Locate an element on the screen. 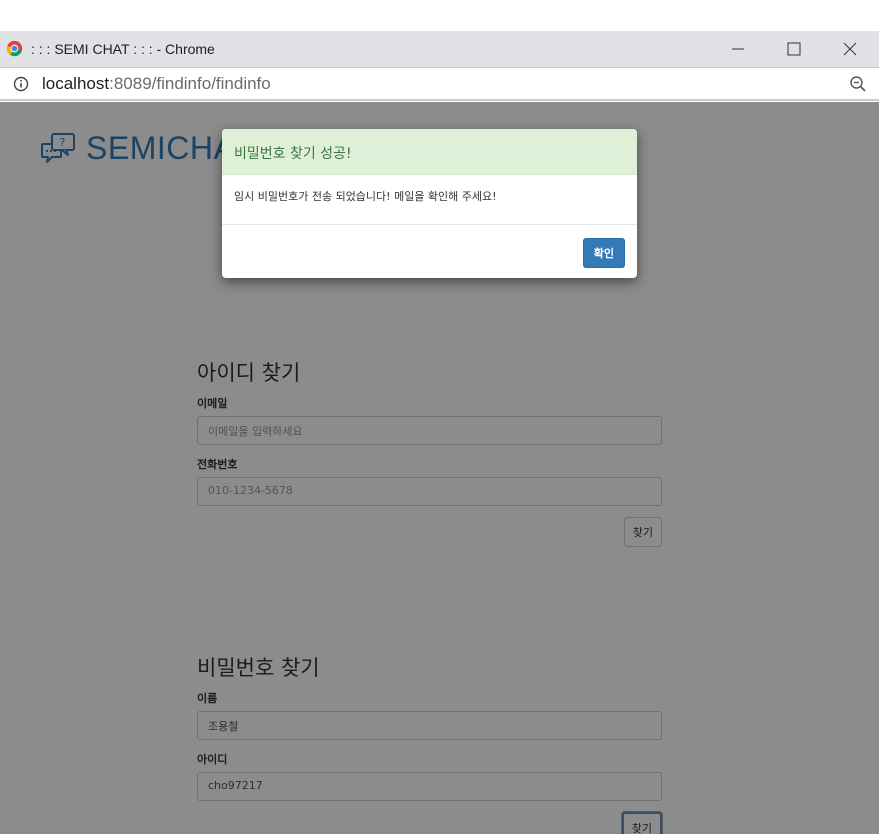 This screenshot has height=834, width=879. chrome-logo-icon is located at coordinates (14, 48).